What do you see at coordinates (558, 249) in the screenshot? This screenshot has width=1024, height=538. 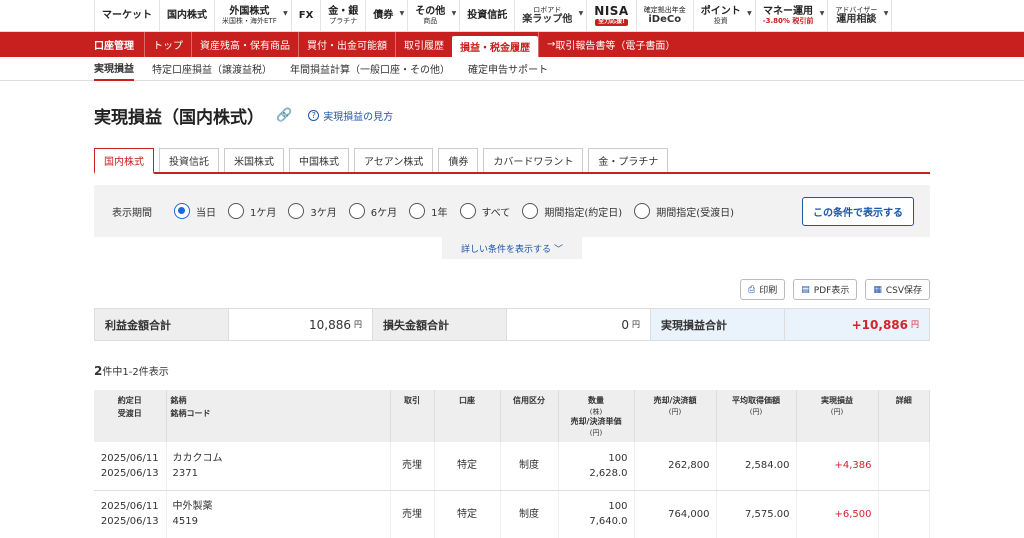 I see `chevron-down-icon: ﹀` at bounding box center [558, 249].